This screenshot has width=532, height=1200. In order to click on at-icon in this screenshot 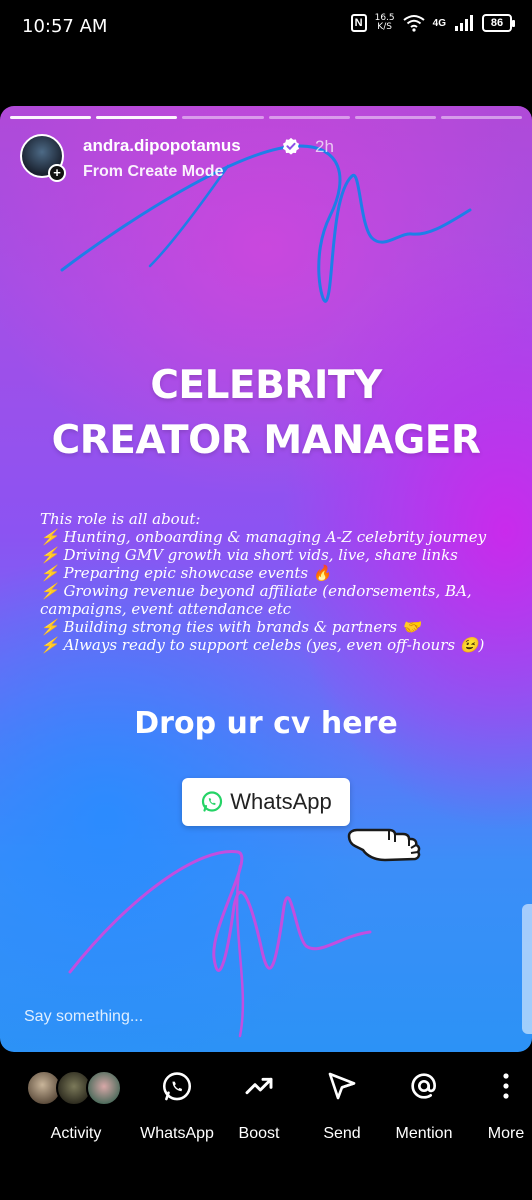, I will do `click(424, 1086)`.